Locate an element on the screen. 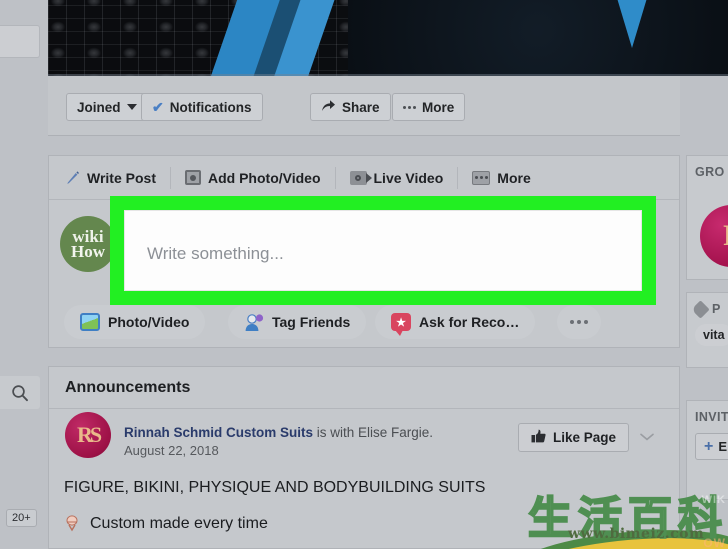 The height and width of the screenshot is (549, 728). cover-photo is located at coordinates (388, 38).